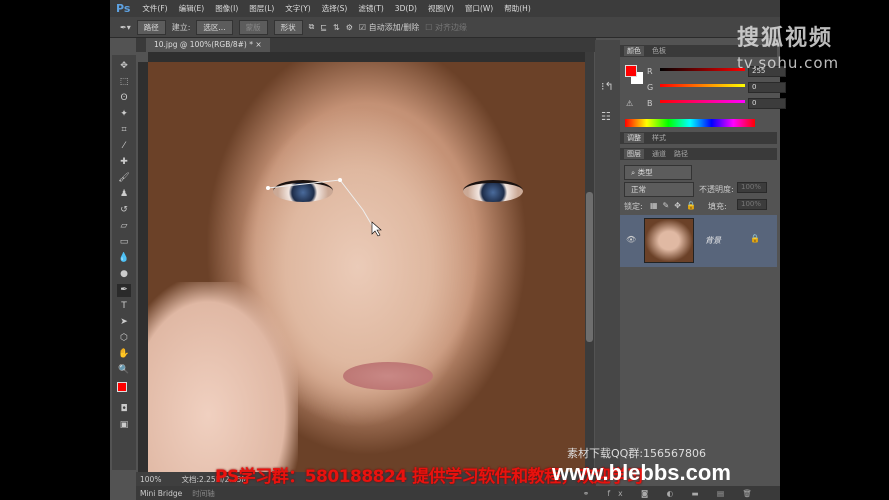 This screenshot has height=500, width=889. Describe the element at coordinates (716, 189) in the screenshot. I see `opacity-label: 不透明度:` at that location.